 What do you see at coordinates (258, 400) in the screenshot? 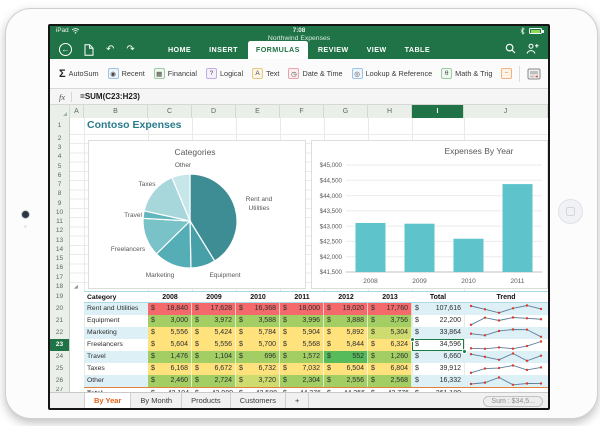
I see `sheet-tab-customers: Customers` at bounding box center [258, 400].